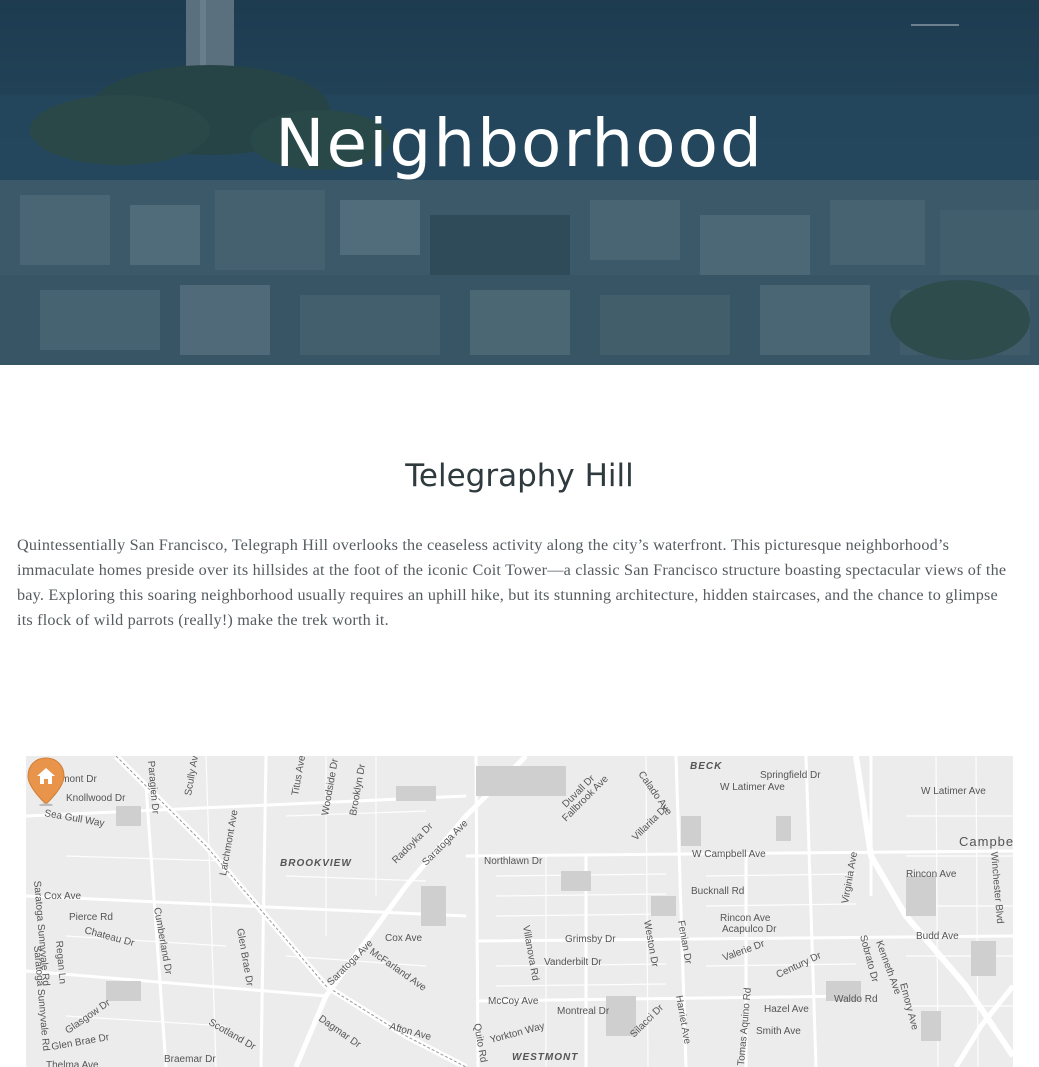 The image size is (1039, 1067). What do you see at coordinates (190, 1059) in the screenshot?
I see `svg-text: Braemar Dr` at bounding box center [190, 1059].